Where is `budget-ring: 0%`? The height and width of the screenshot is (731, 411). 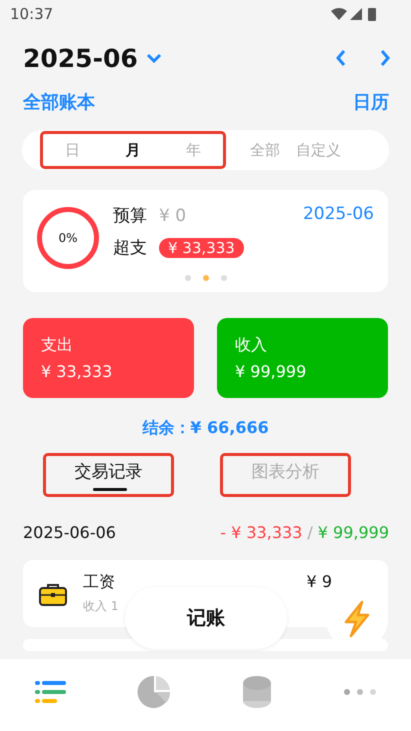 budget-ring: 0% is located at coordinates (68, 238).